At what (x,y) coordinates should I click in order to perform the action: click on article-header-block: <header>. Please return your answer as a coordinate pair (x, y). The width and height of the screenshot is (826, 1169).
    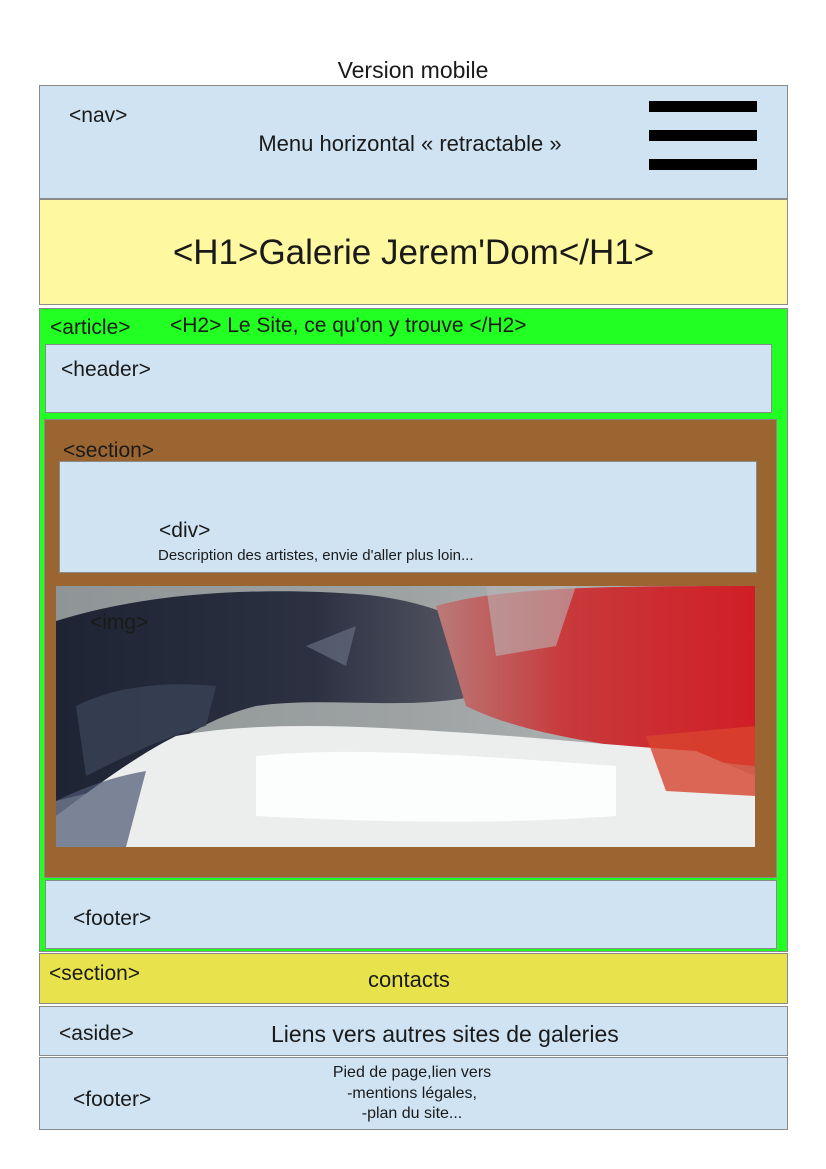
    Looking at the image, I should click on (408, 378).